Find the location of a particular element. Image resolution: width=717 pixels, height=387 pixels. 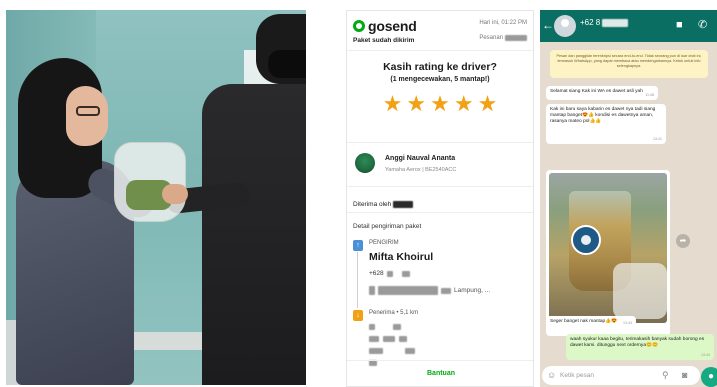

receiver-pin-icon: ↓ is located at coordinates (358, 315).